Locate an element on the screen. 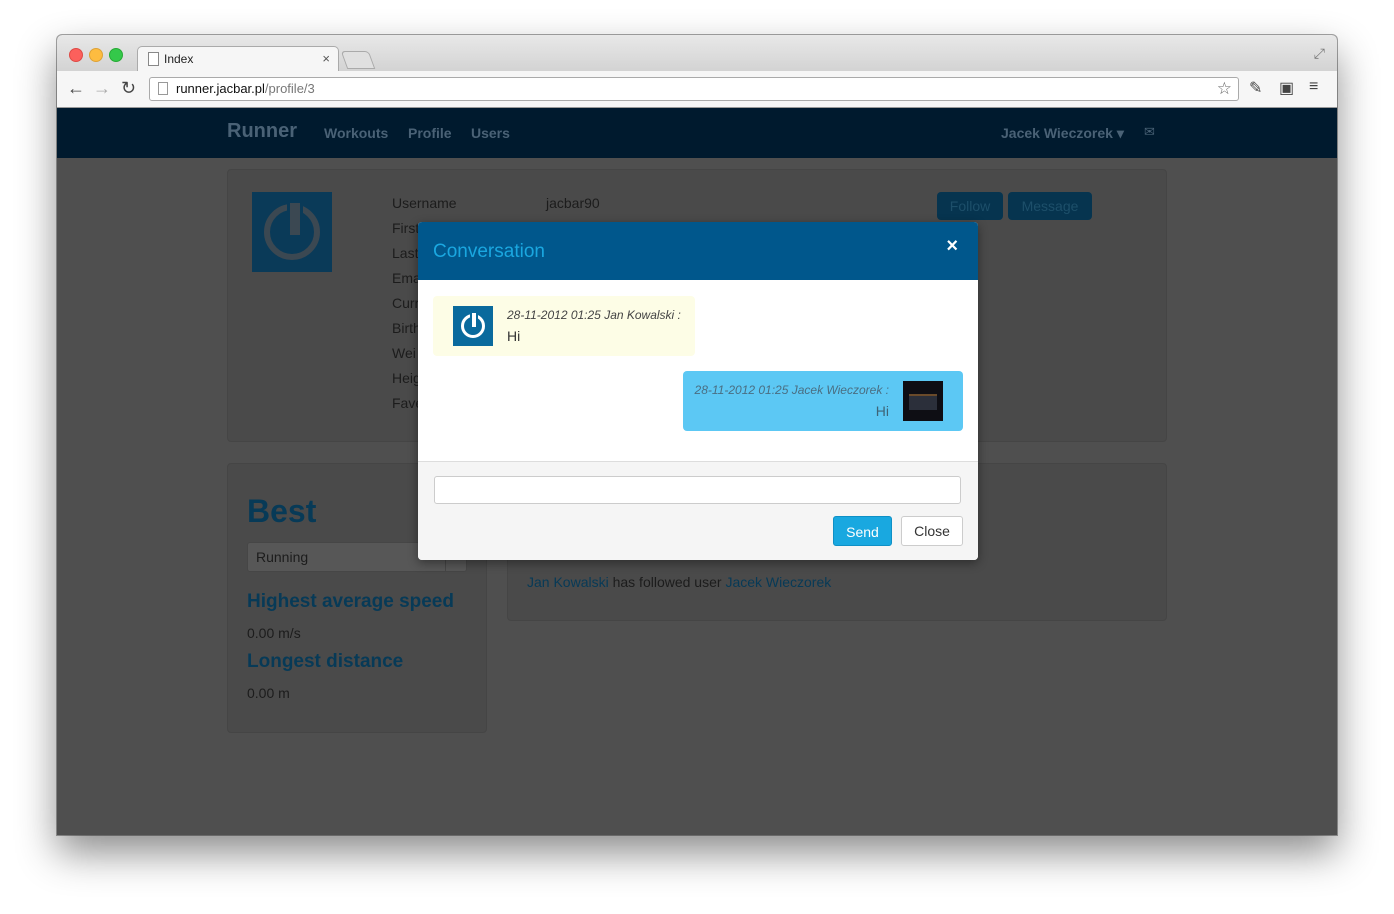 The width and height of the screenshot is (1394, 914). nav-profile: Profile is located at coordinates (430, 133).